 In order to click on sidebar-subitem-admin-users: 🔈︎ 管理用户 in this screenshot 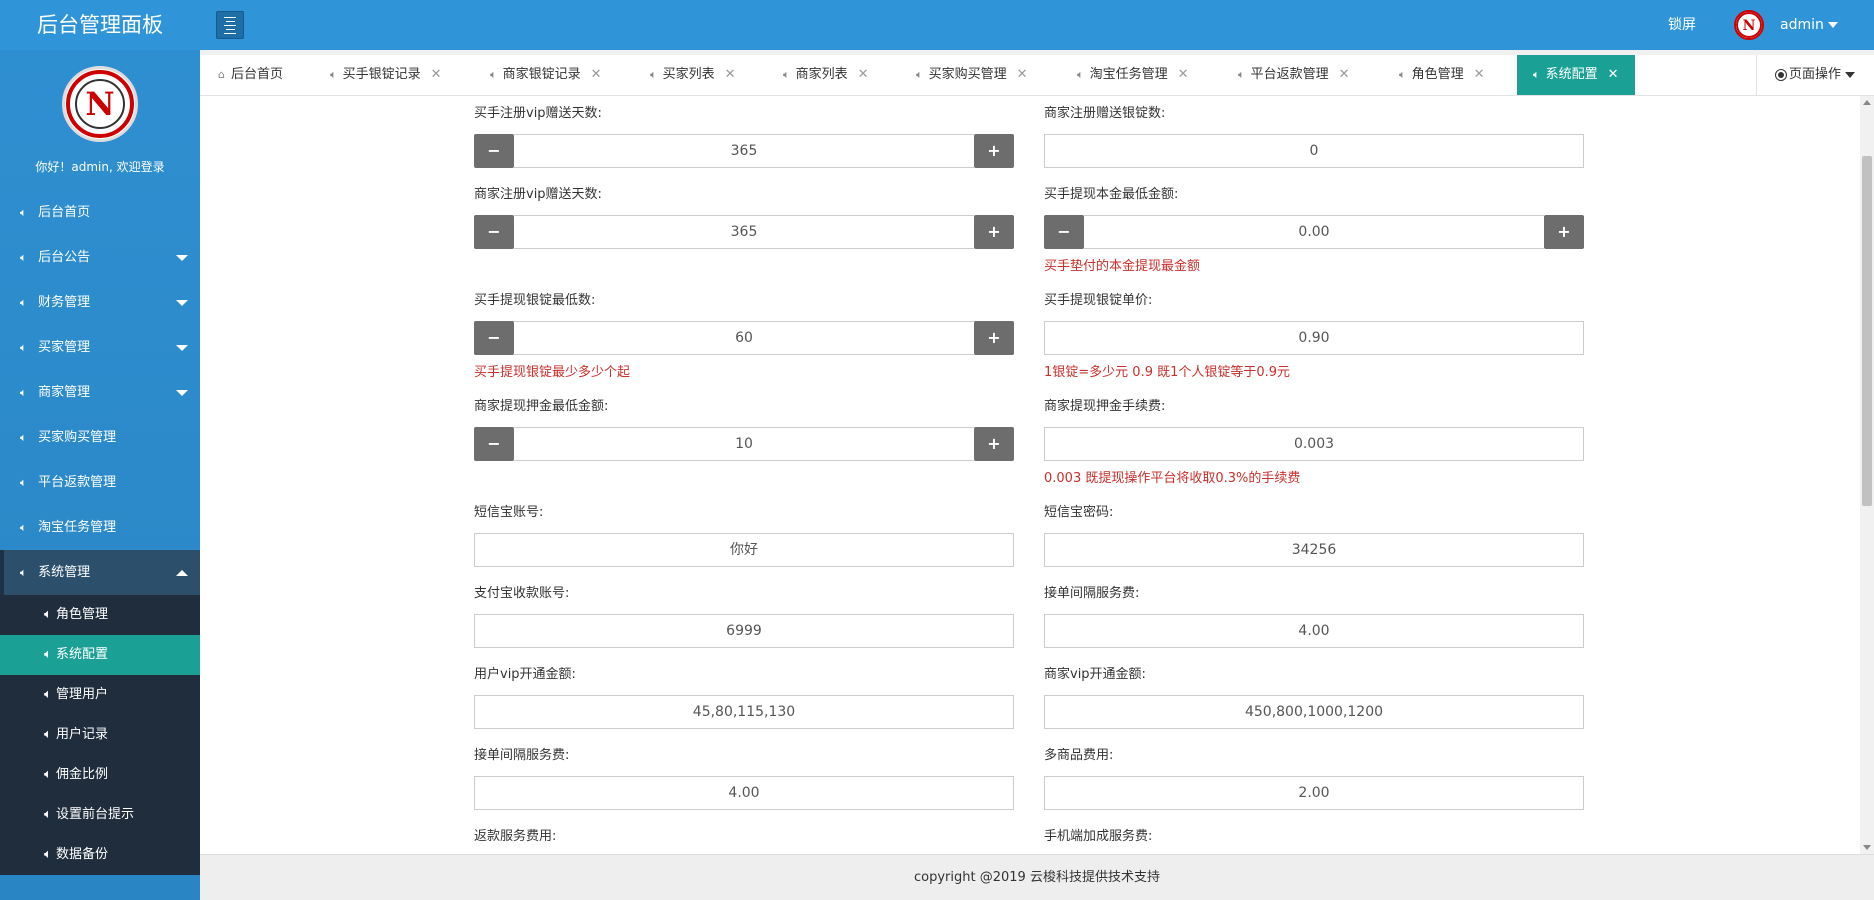, I will do `click(100, 695)`.